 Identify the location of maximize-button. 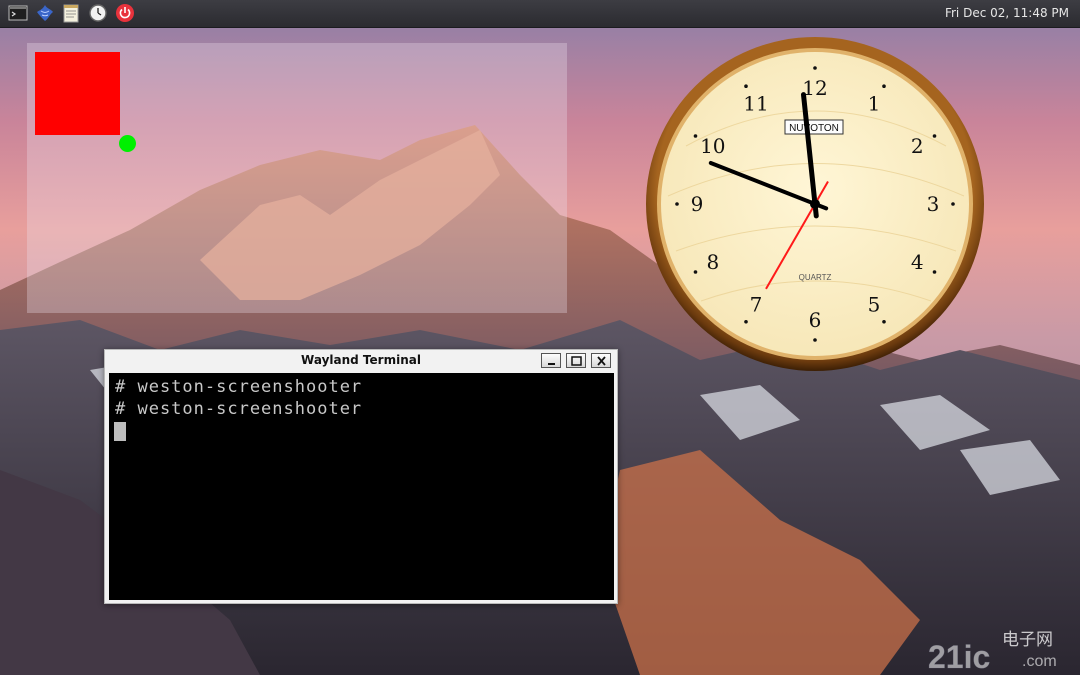
(576, 360).